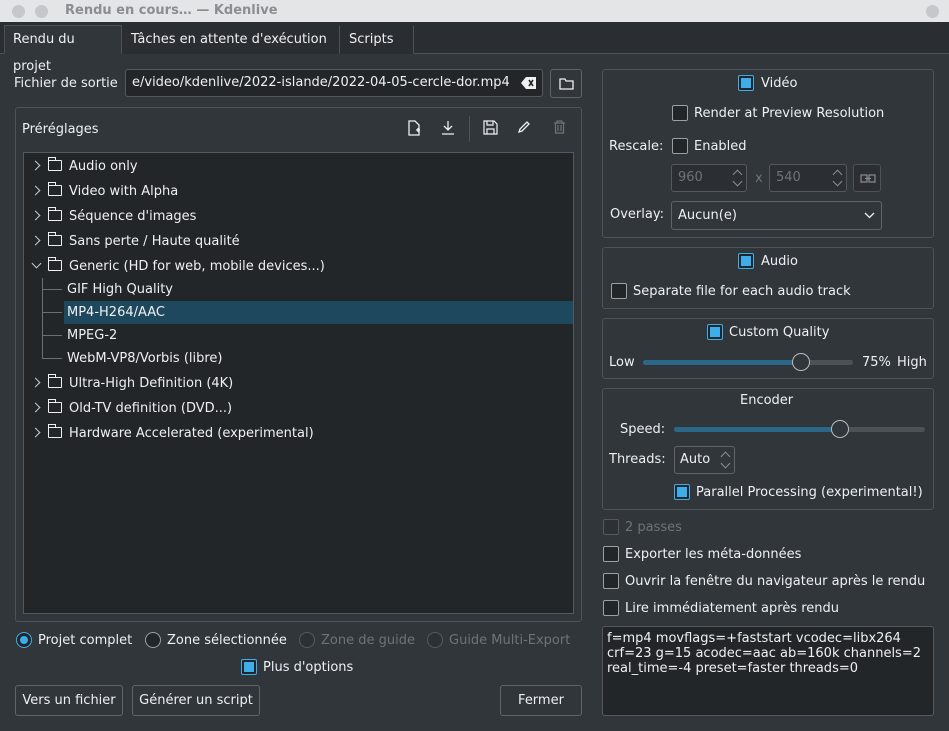 Image resolution: width=949 pixels, height=731 pixels. I want to click on audio-label: Audio, so click(779, 262).